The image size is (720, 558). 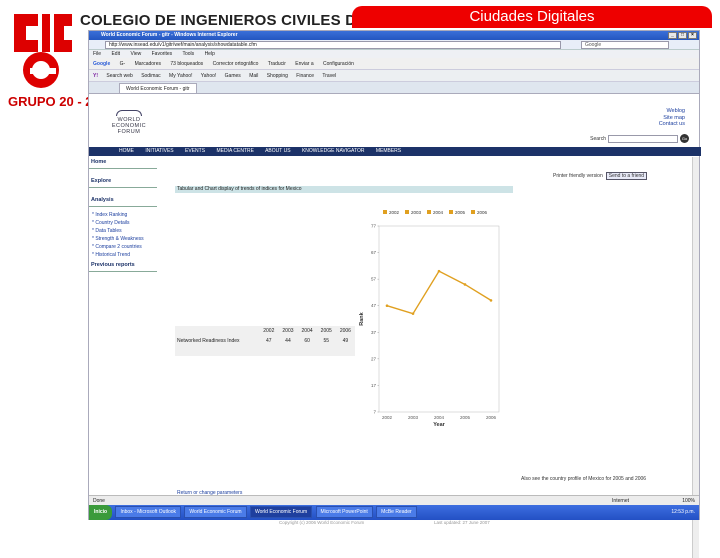 I want to click on cicm-logo, so click(x=41, y=51).